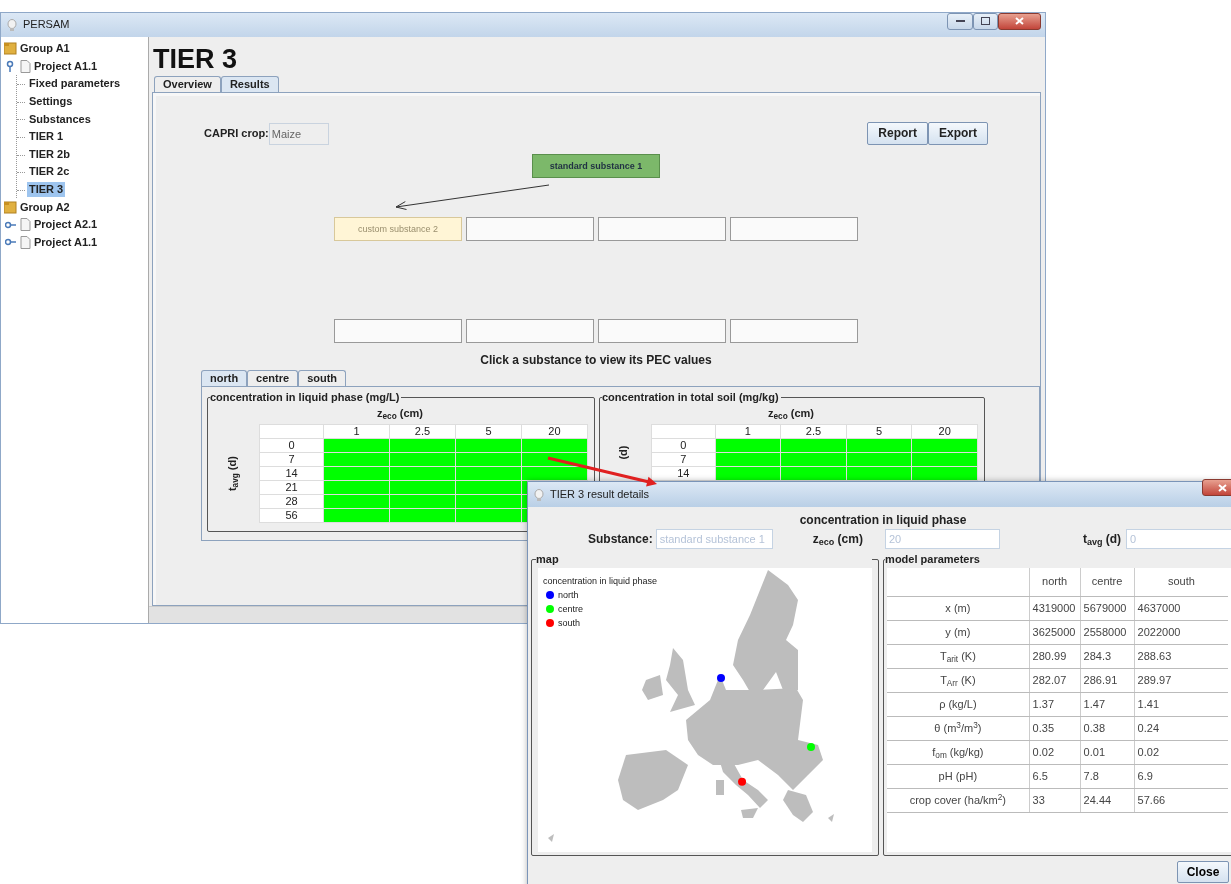  I want to click on tree-item: TIER 2b, so click(49, 154).